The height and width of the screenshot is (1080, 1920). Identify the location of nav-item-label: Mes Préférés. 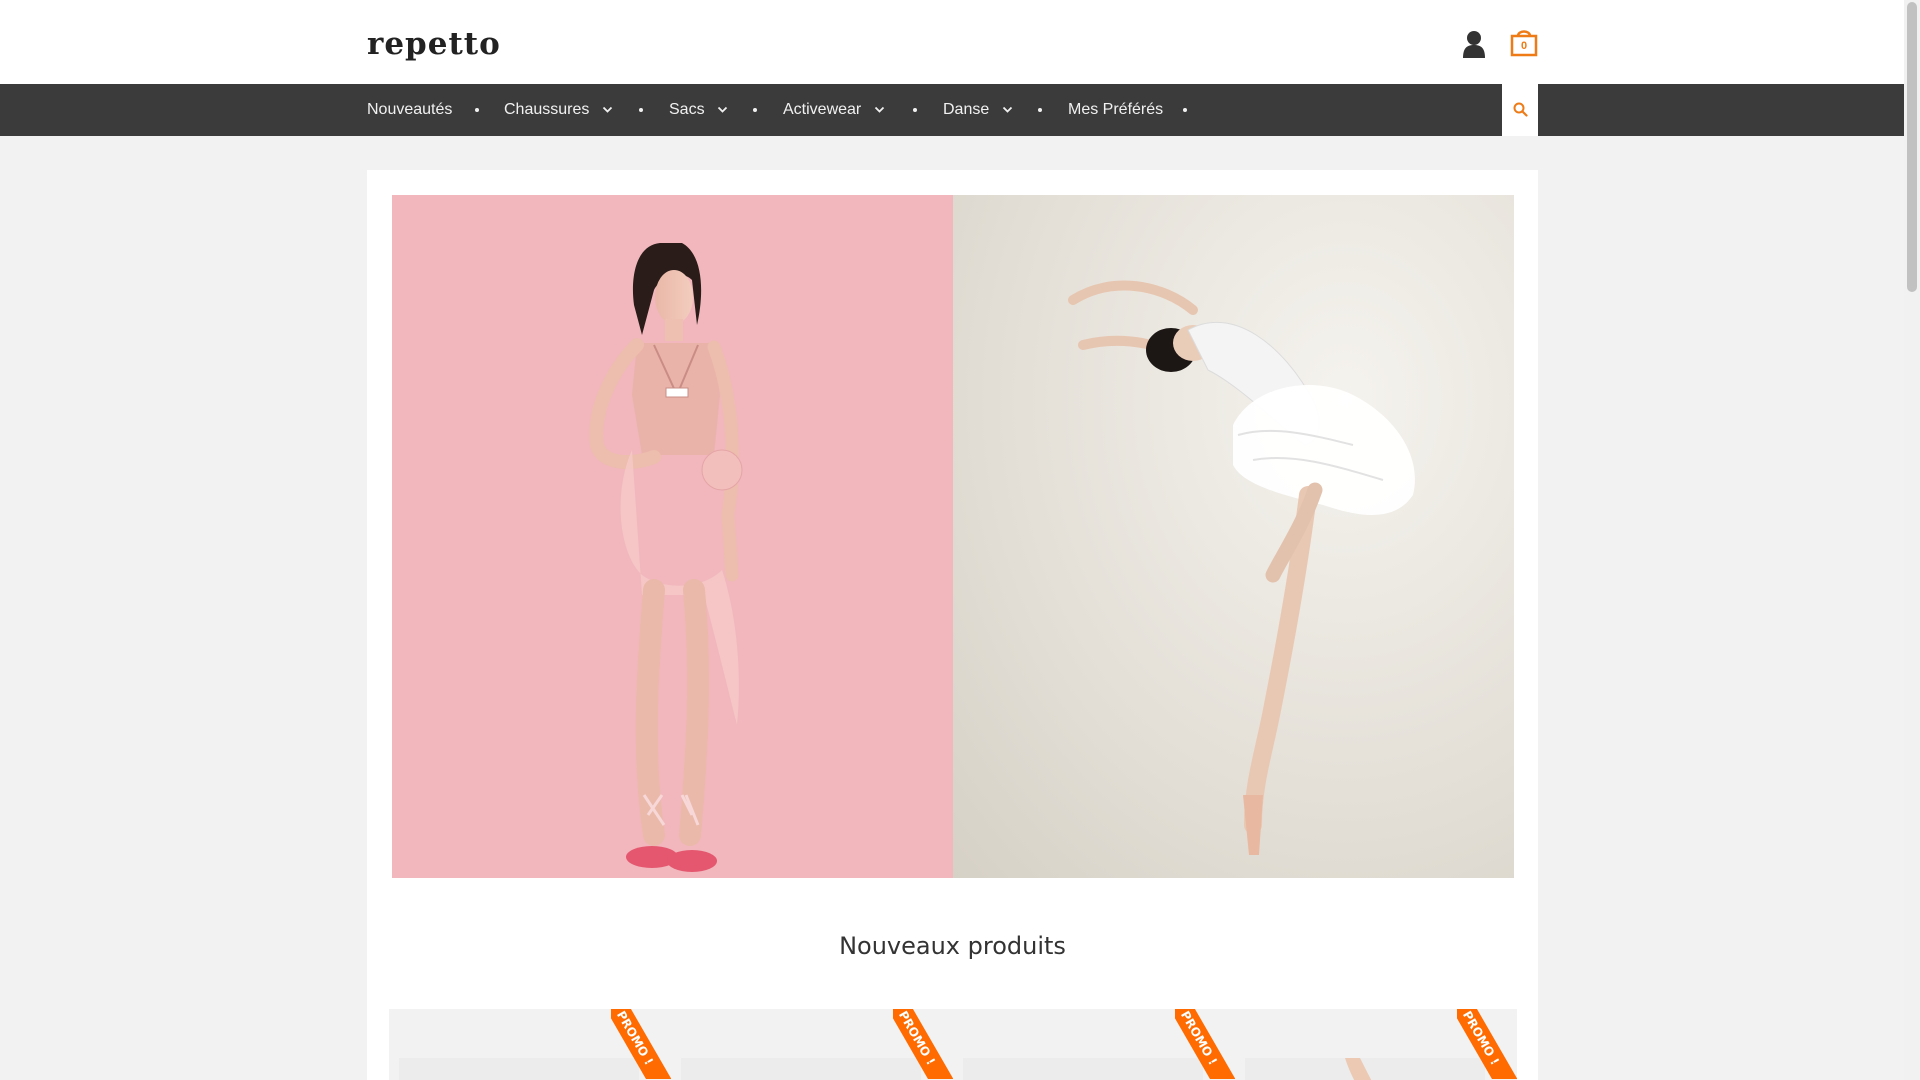
(1116, 109).